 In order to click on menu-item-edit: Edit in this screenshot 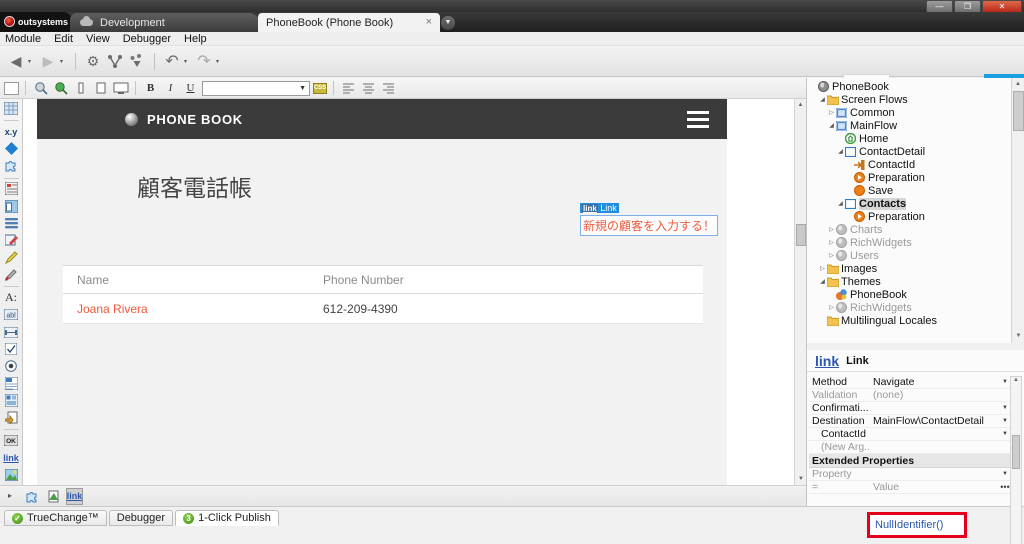, I will do `click(63, 39)`.